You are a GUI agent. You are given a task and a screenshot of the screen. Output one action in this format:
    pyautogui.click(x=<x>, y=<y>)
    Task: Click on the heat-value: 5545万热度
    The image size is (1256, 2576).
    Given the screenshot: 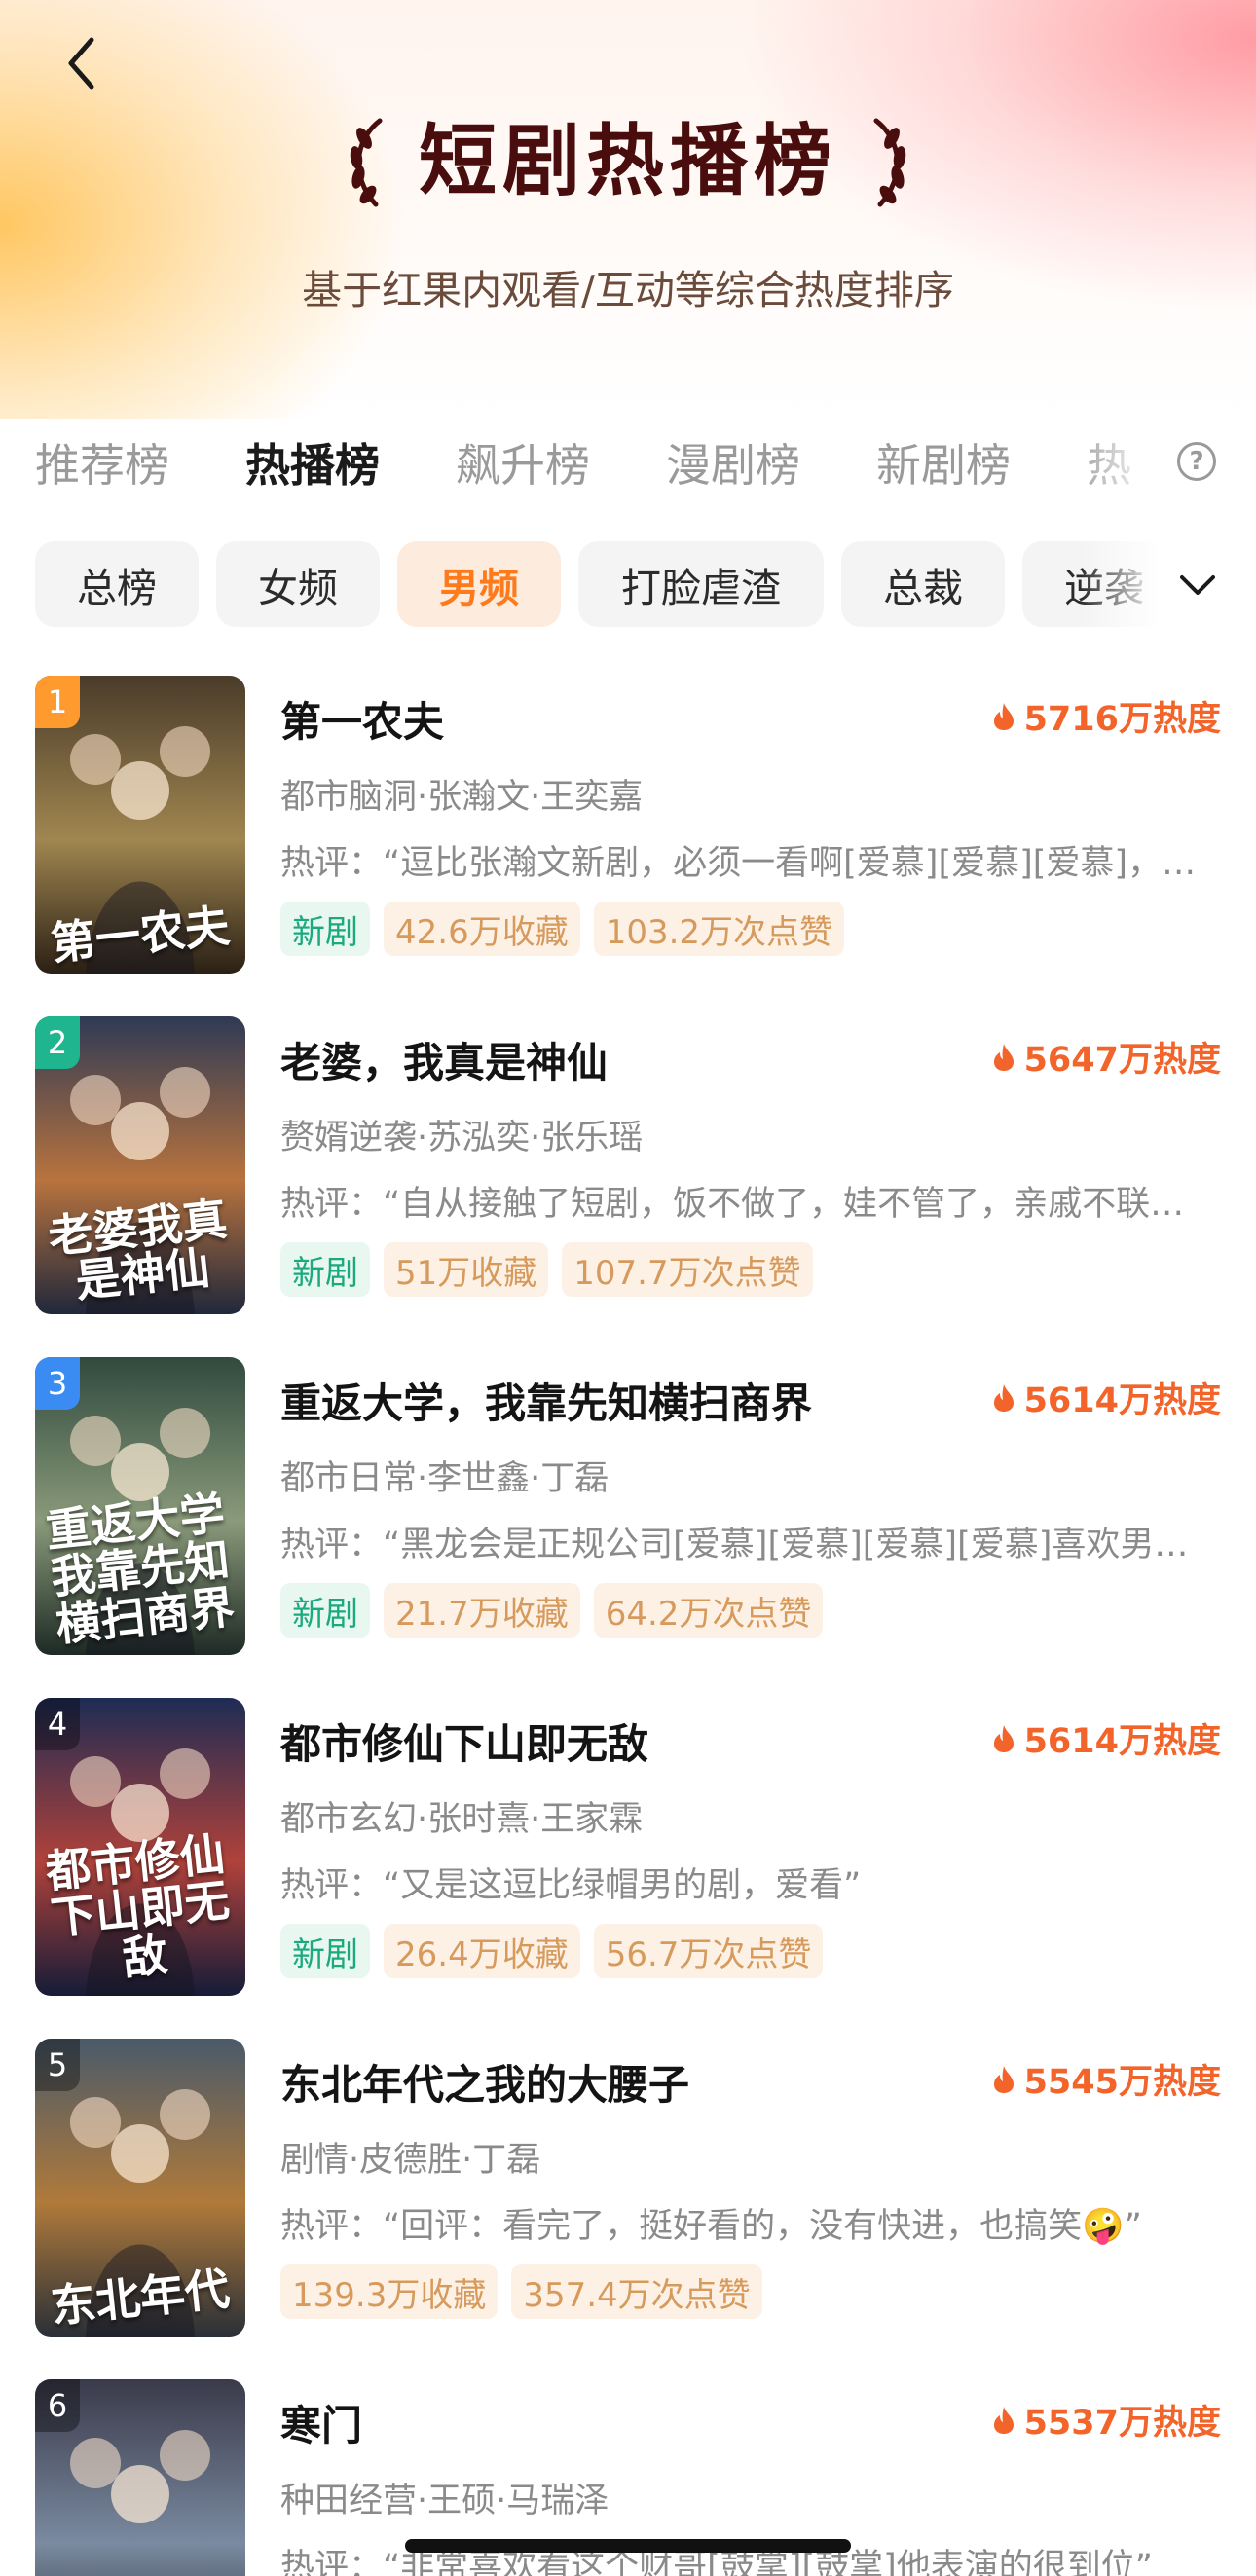 What is the action you would take?
    pyautogui.click(x=1122, y=2082)
    